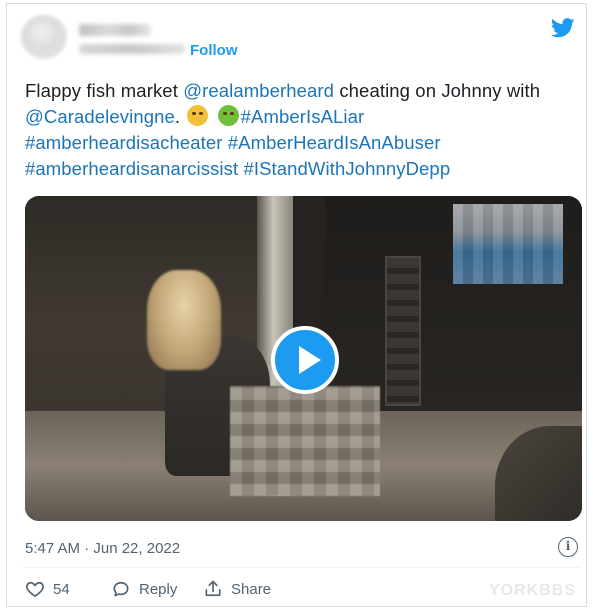 The width and height of the screenshot is (593, 610). I want to click on video-scene-person-head, so click(184, 320).